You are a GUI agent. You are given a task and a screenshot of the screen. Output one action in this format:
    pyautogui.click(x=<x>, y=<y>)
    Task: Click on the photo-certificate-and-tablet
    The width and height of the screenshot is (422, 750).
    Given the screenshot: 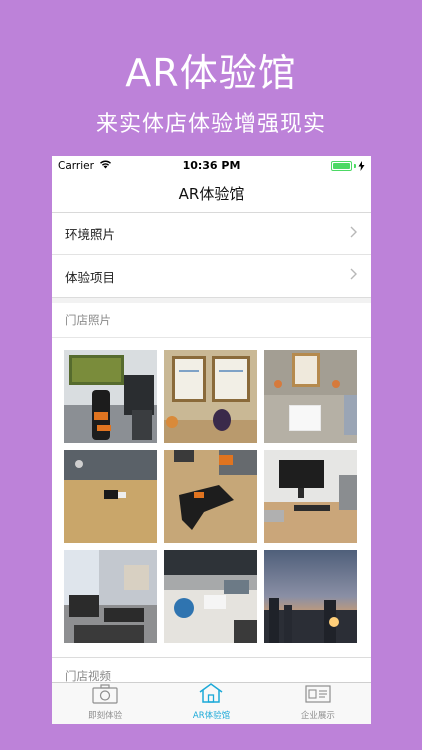 What is the action you would take?
    pyautogui.click(x=310, y=396)
    